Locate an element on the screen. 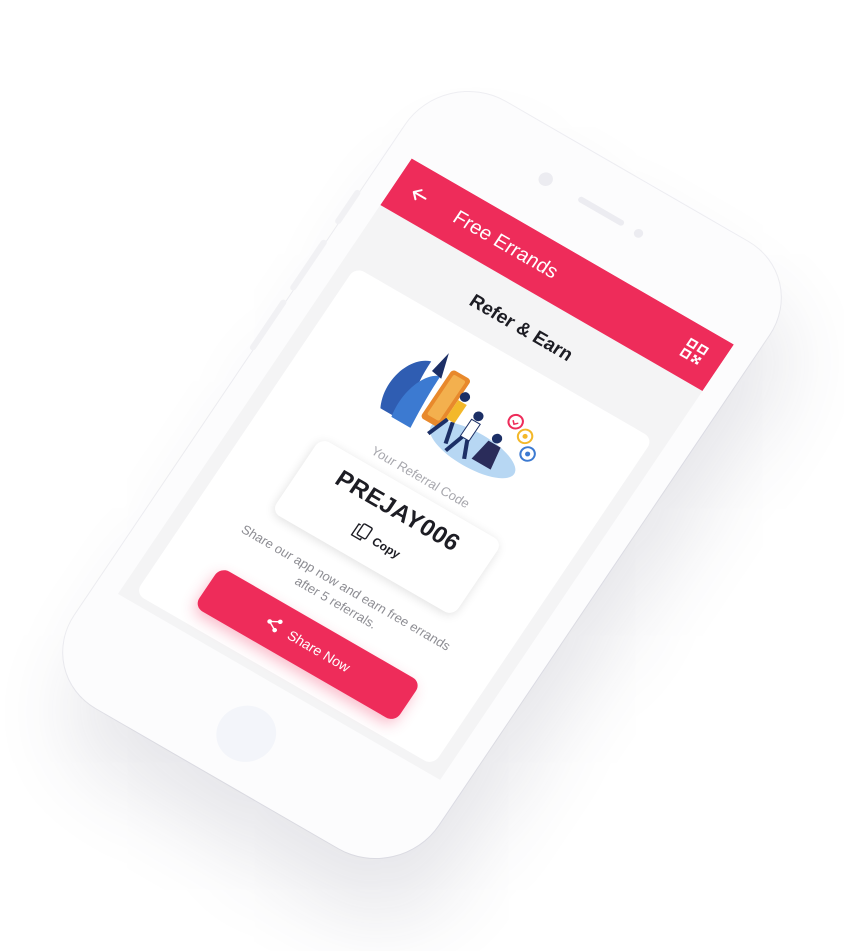 This screenshot has width=844, height=951. phone-speaker is located at coordinates (601, 211).